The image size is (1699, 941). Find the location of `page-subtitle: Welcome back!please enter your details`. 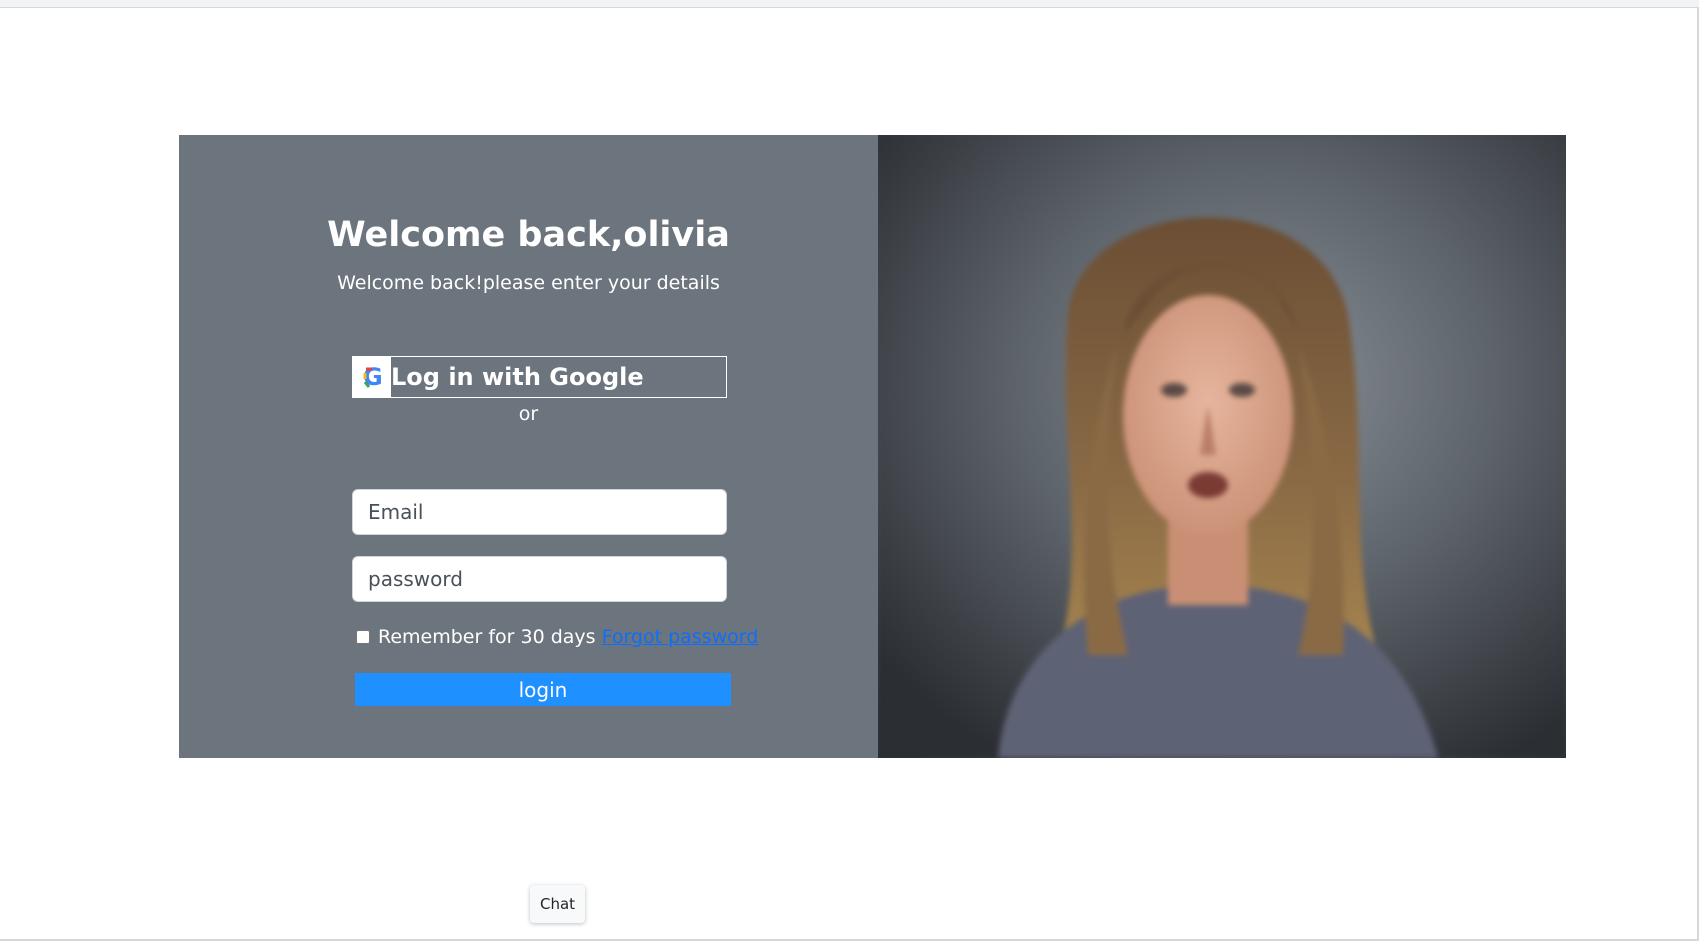

page-subtitle: Welcome back!please enter your details is located at coordinates (528, 283).